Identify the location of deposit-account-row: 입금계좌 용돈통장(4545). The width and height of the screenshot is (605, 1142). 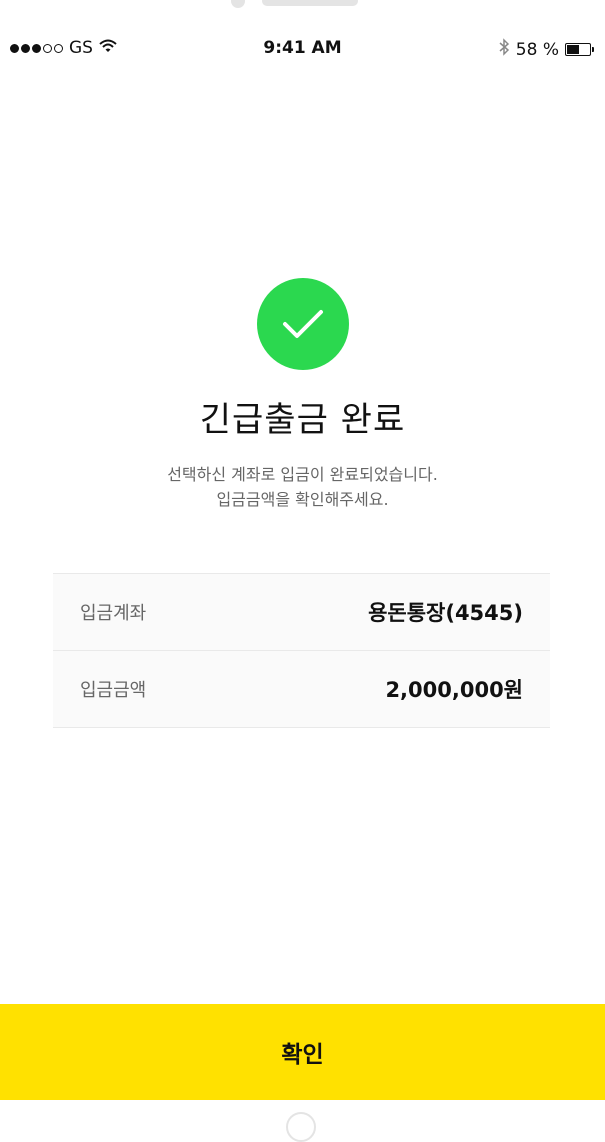
(301, 612).